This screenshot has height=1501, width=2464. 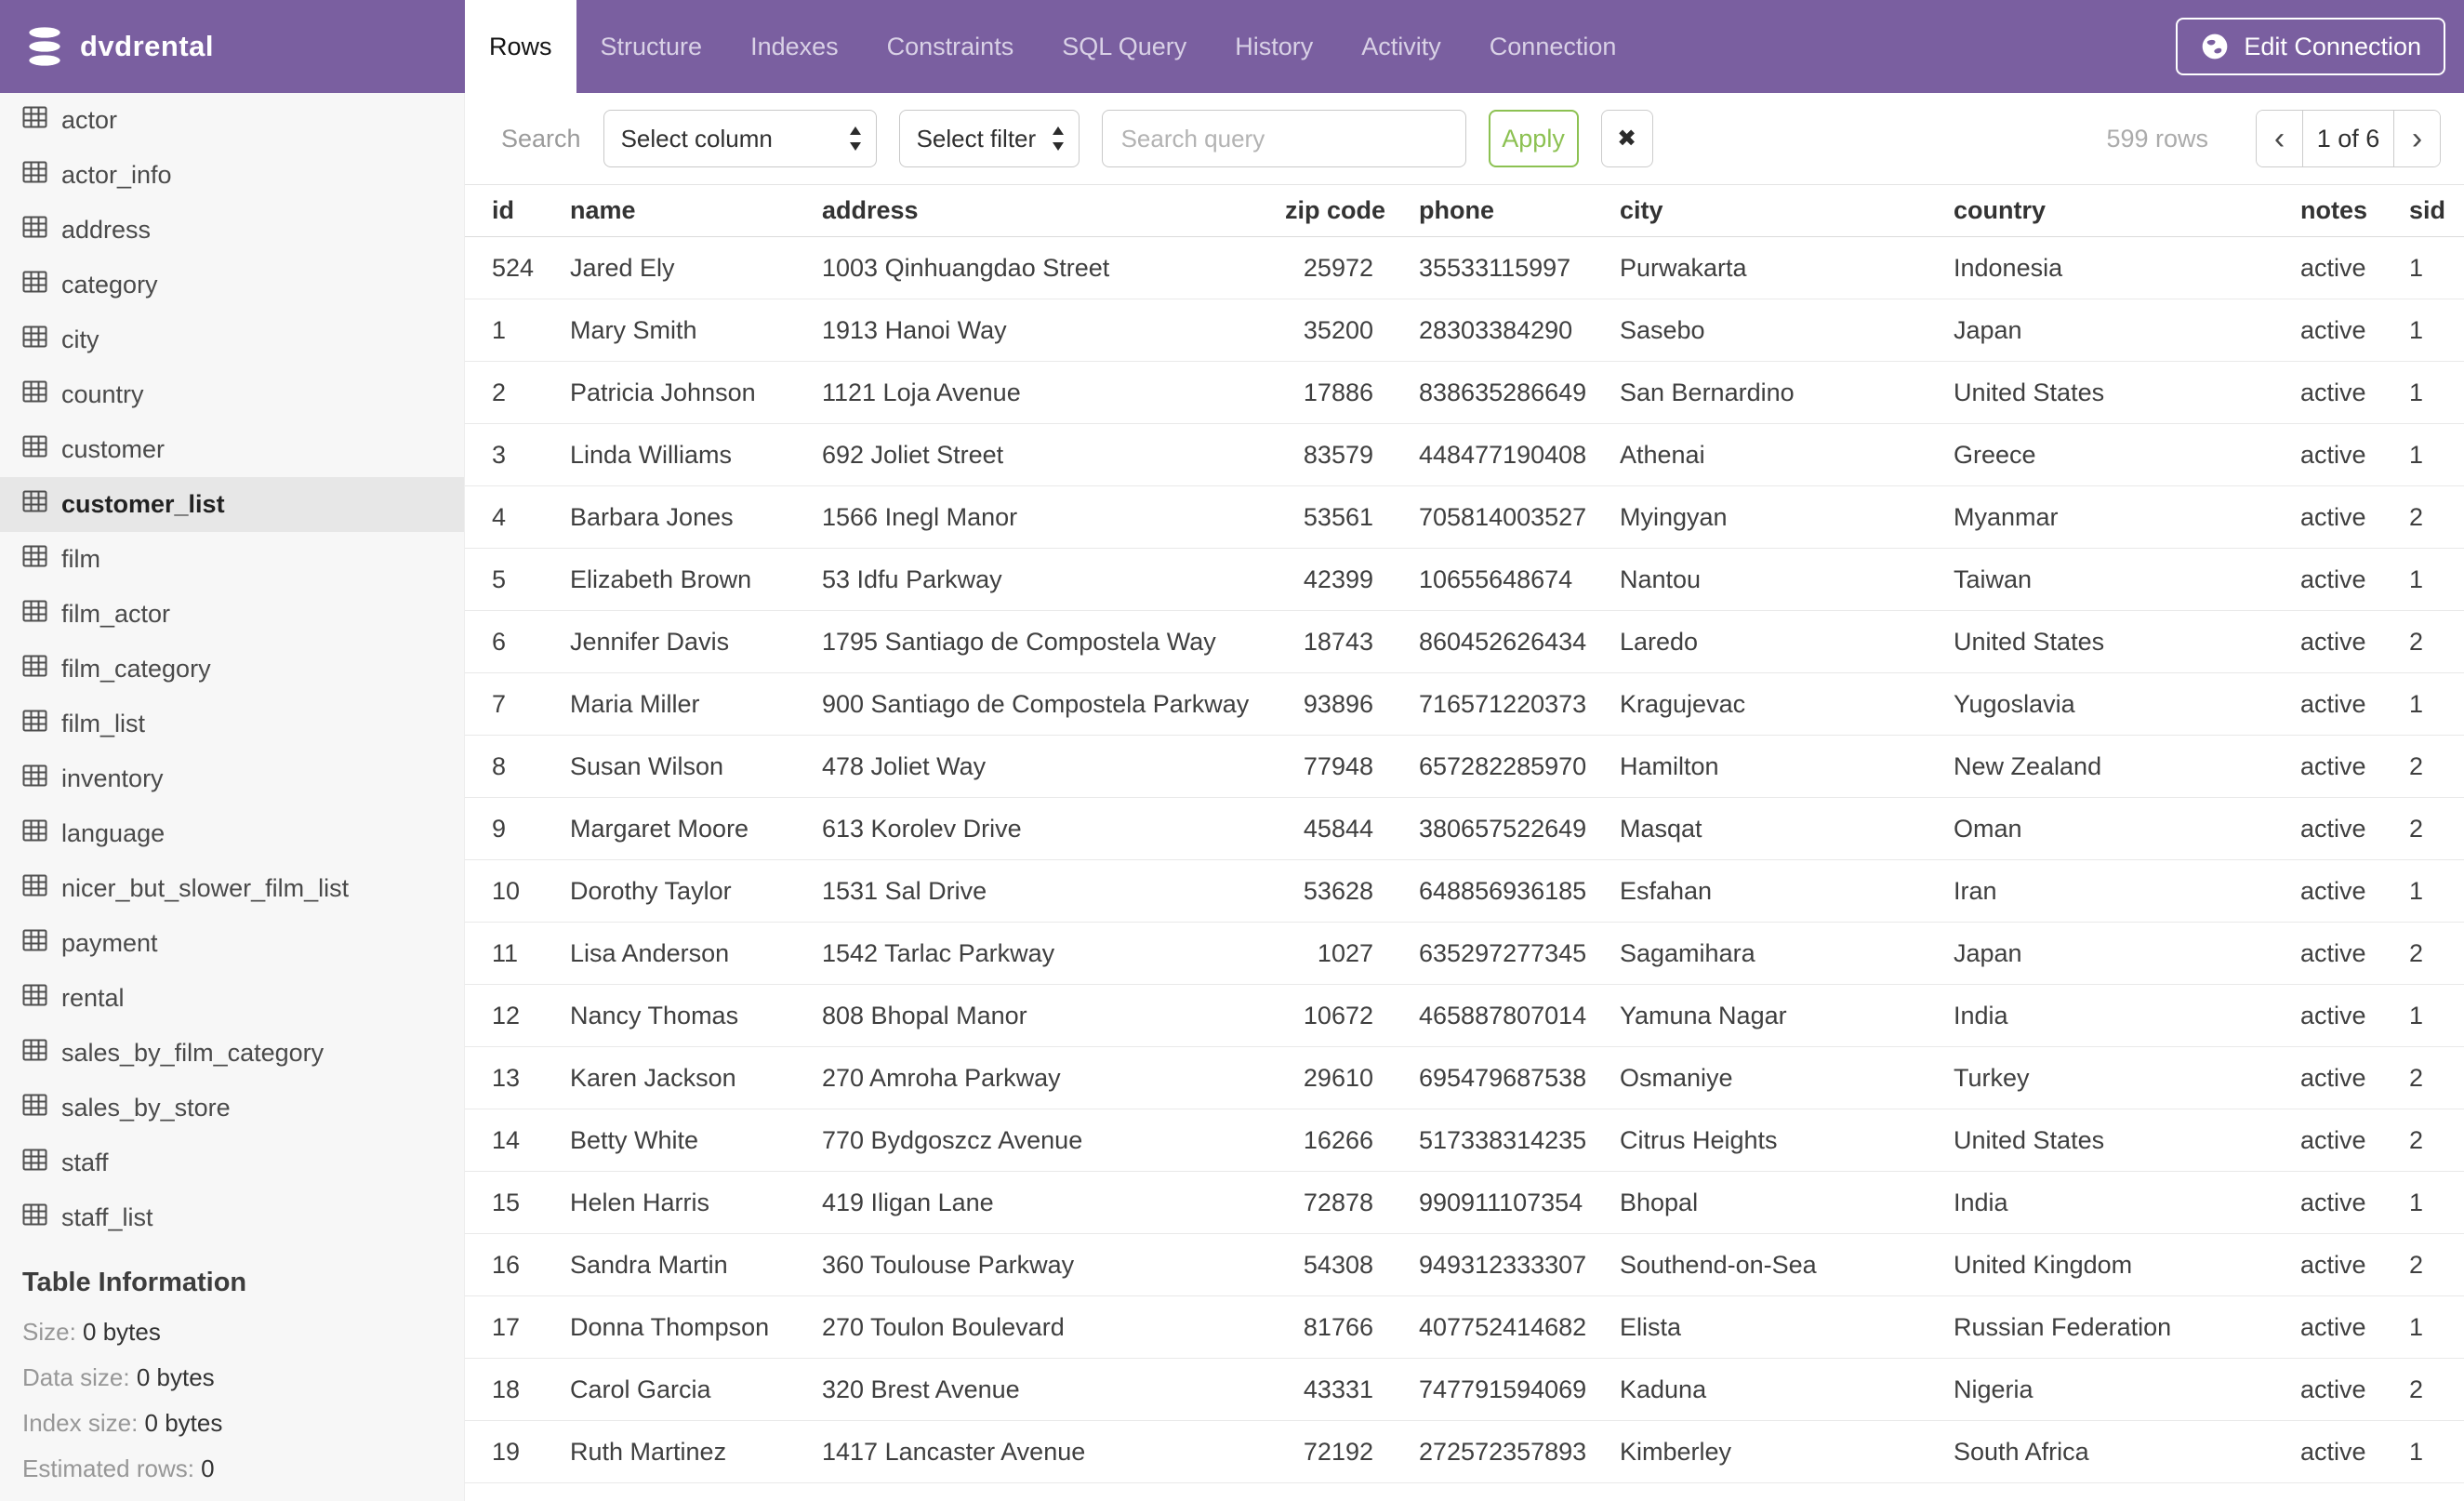 What do you see at coordinates (1787, 828) in the screenshot?
I see `table-cell: Masqat` at bounding box center [1787, 828].